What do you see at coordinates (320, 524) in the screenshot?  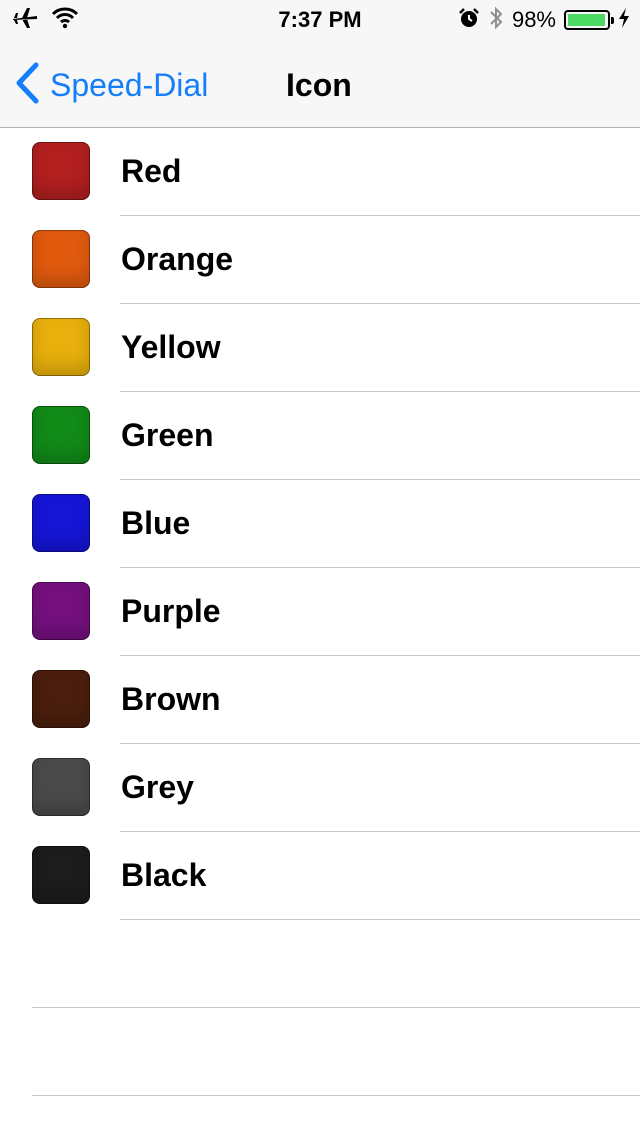 I see `color-option-blue: Blue` at bounding box center [320, 524].